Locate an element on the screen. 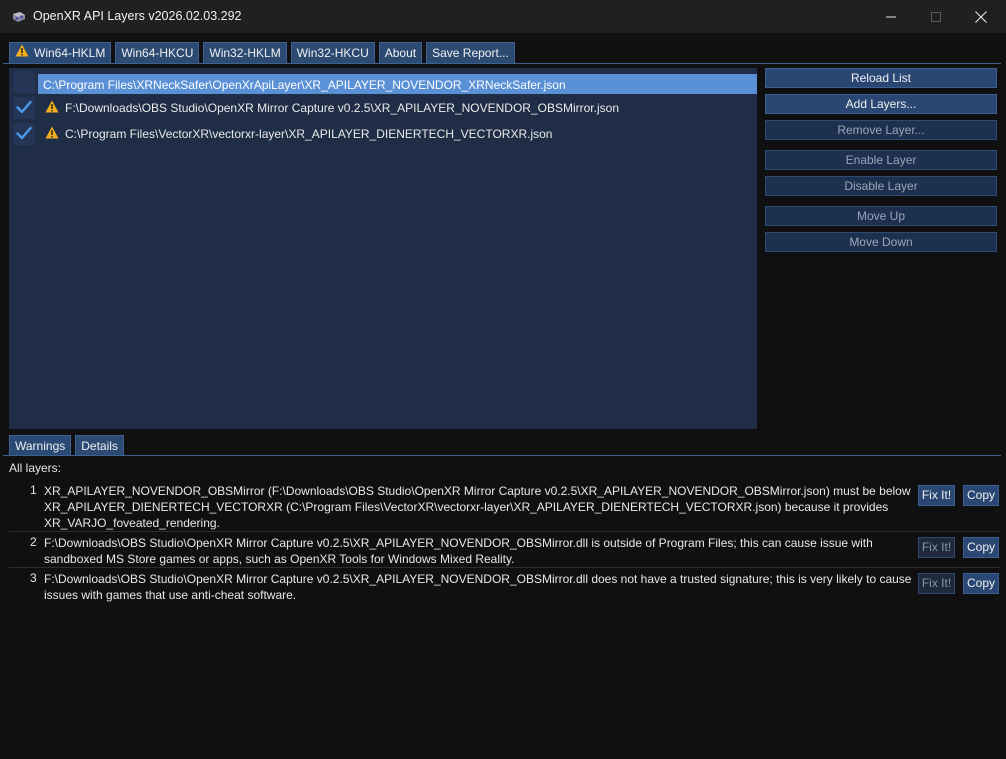 The height and width of the screenshot is (759, 1006). move-up-button: Move Up is located at coordinates (881, 216).